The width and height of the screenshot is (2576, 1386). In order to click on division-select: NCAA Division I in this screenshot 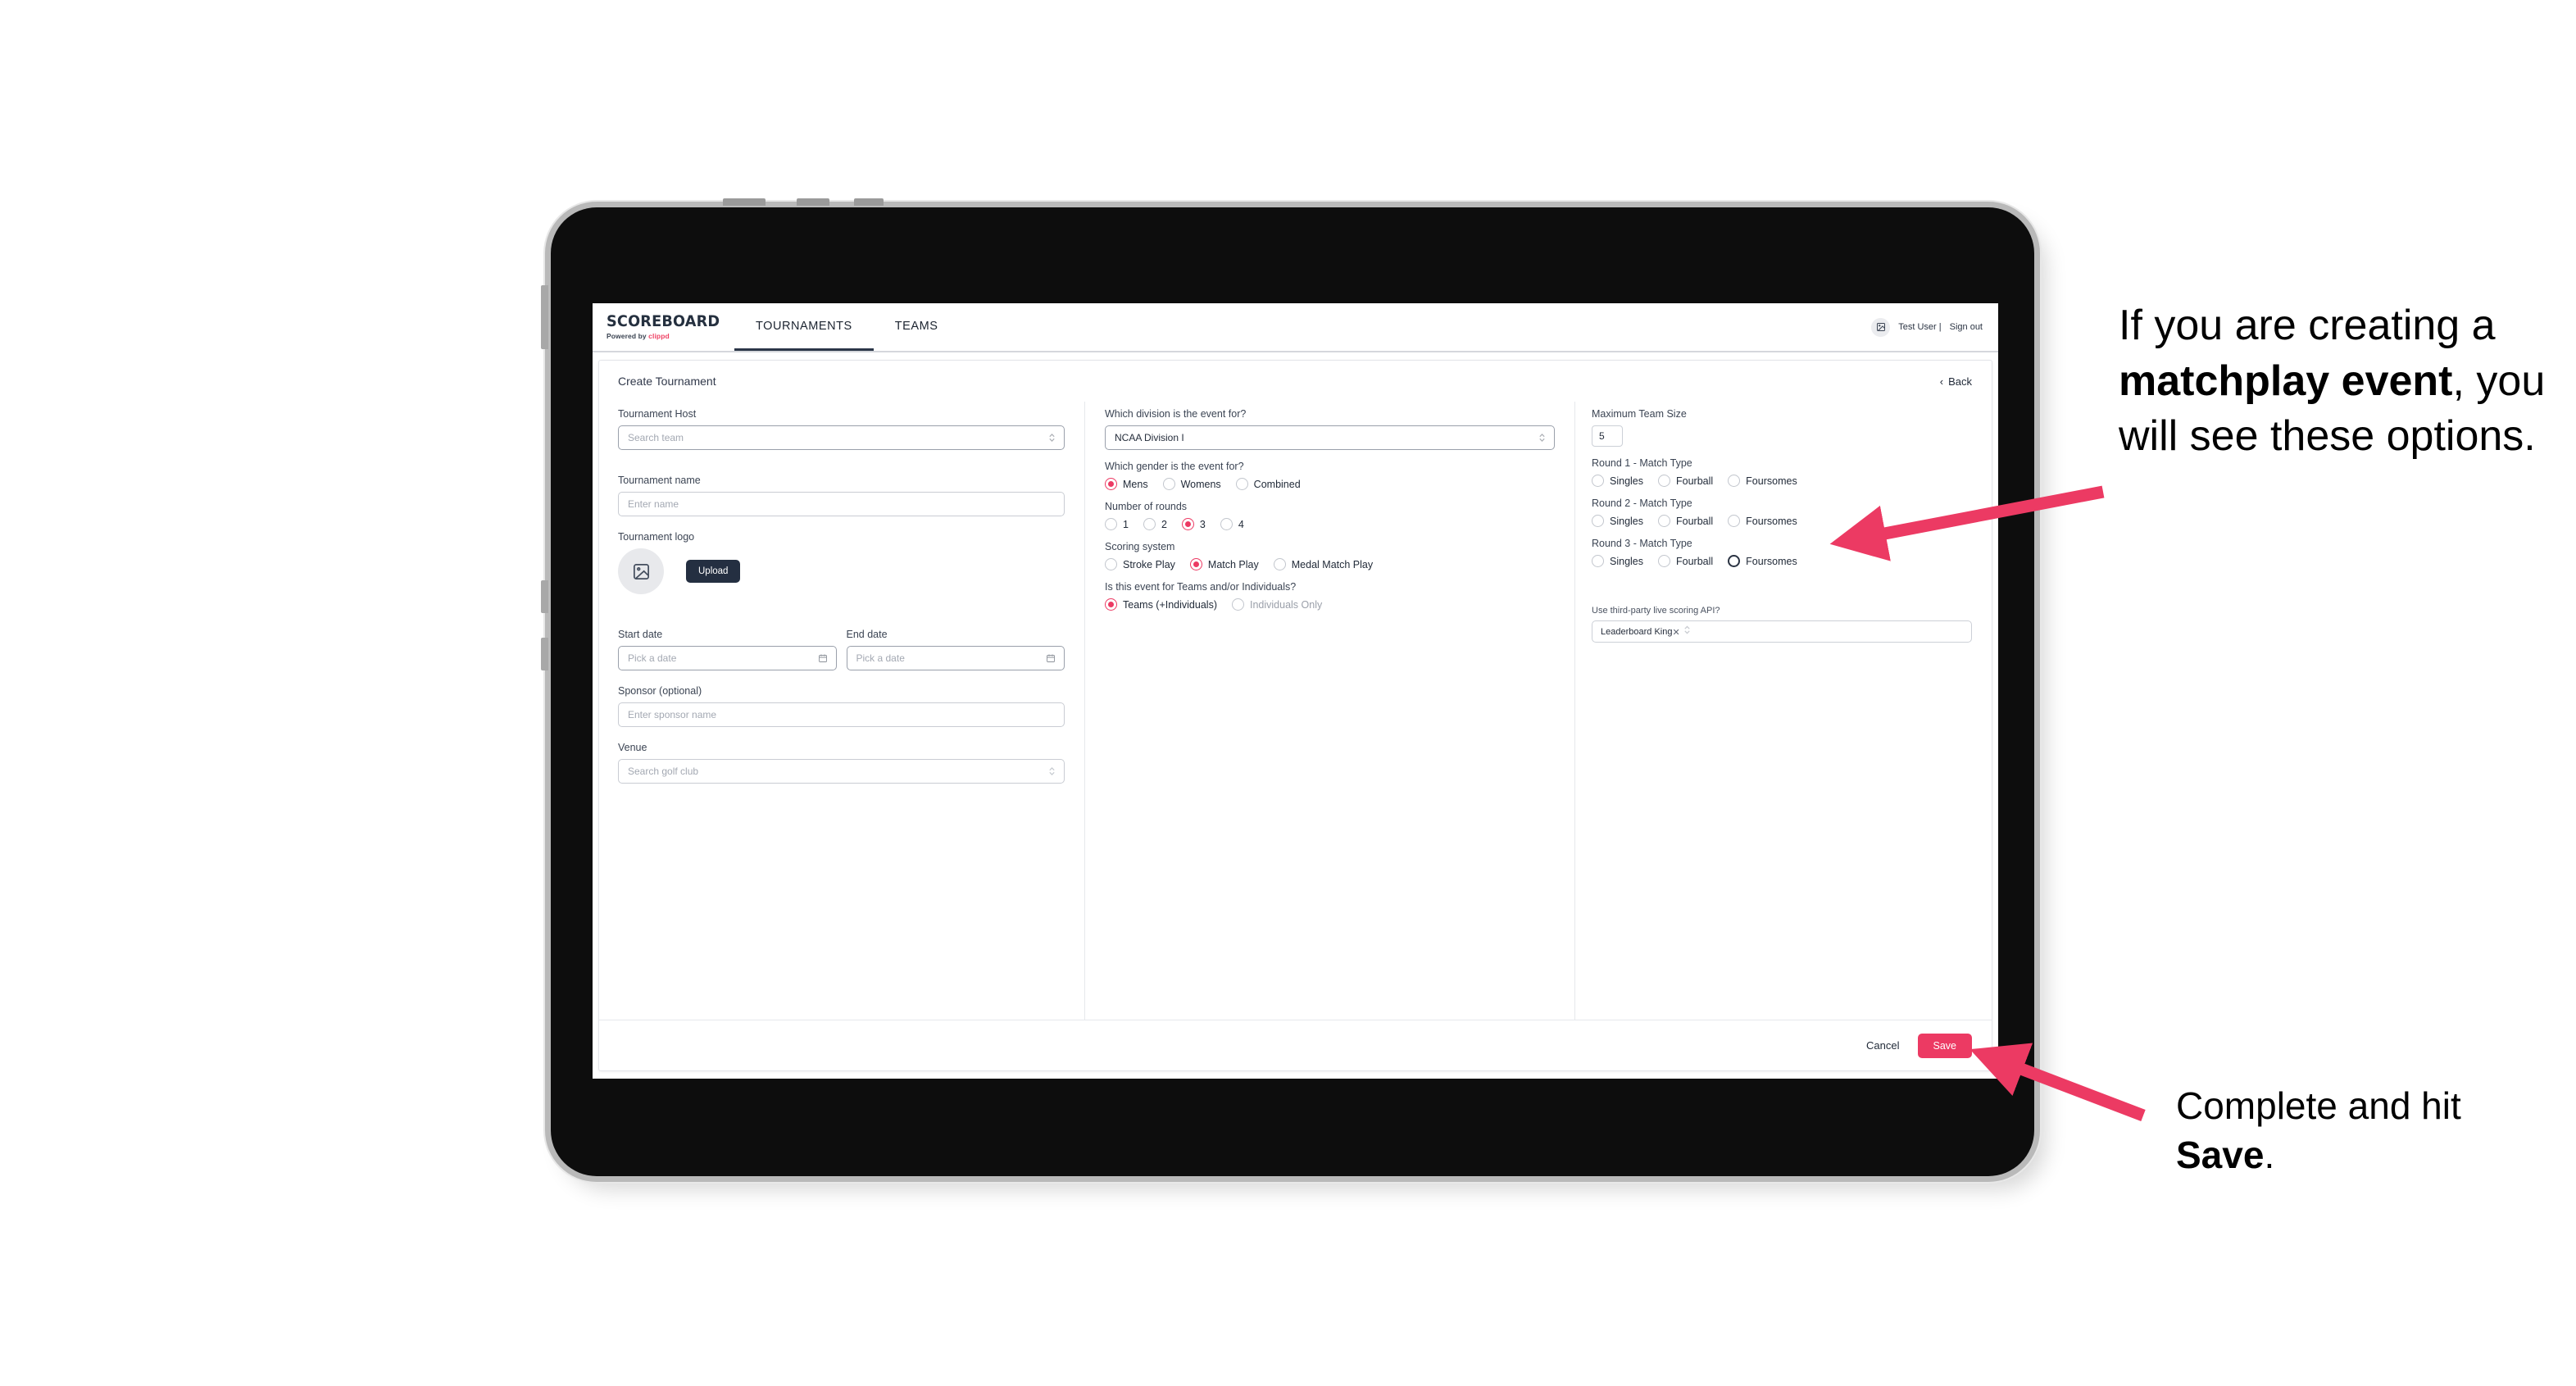, I will do `click(1330, 437)`.